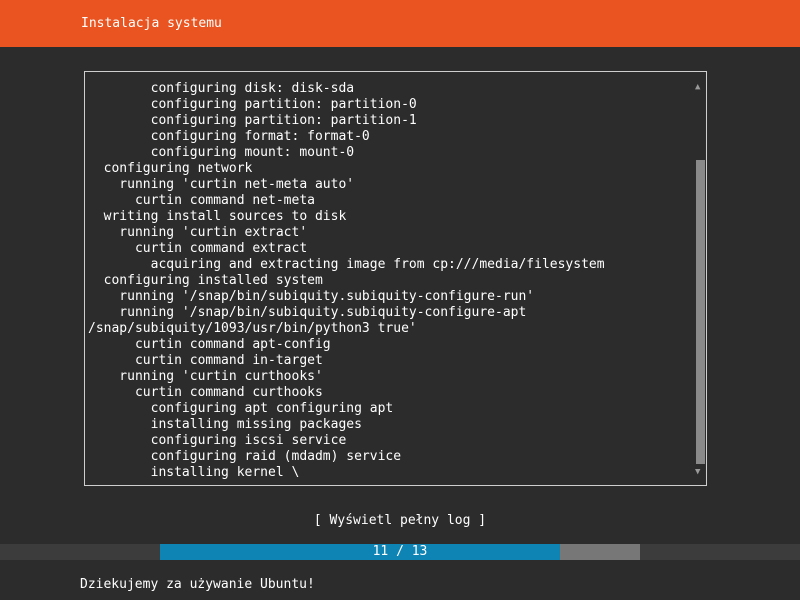 The image size is (800, 600). Describe the element at coordinates (241, 408) in the screenshot. I see `log-line: configuring apt configuring apt` at that location.